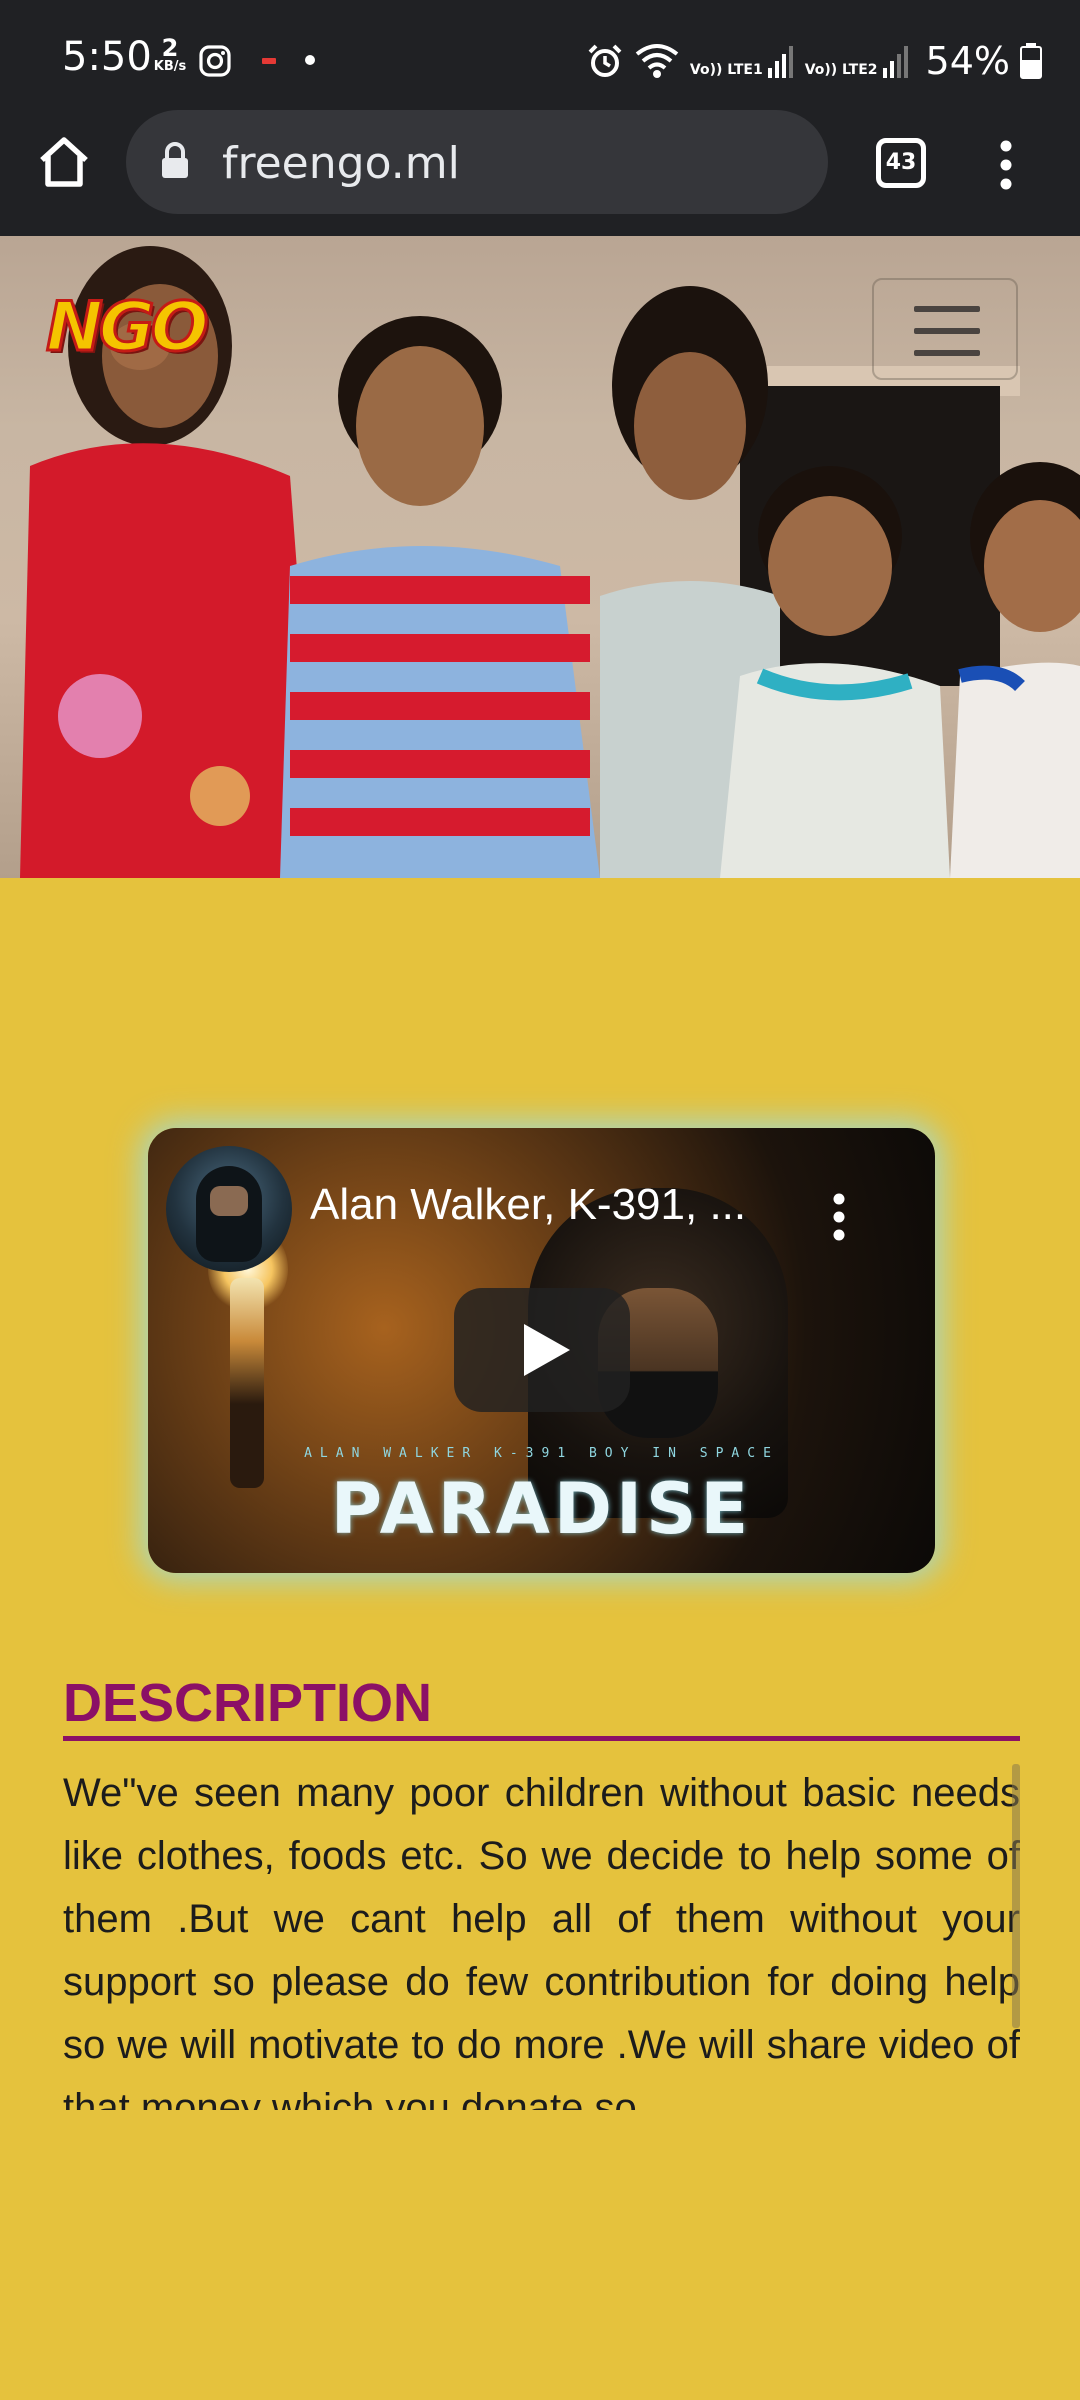  I want to click on sim2-label: Vo)) LTE2, so click(841, 70).